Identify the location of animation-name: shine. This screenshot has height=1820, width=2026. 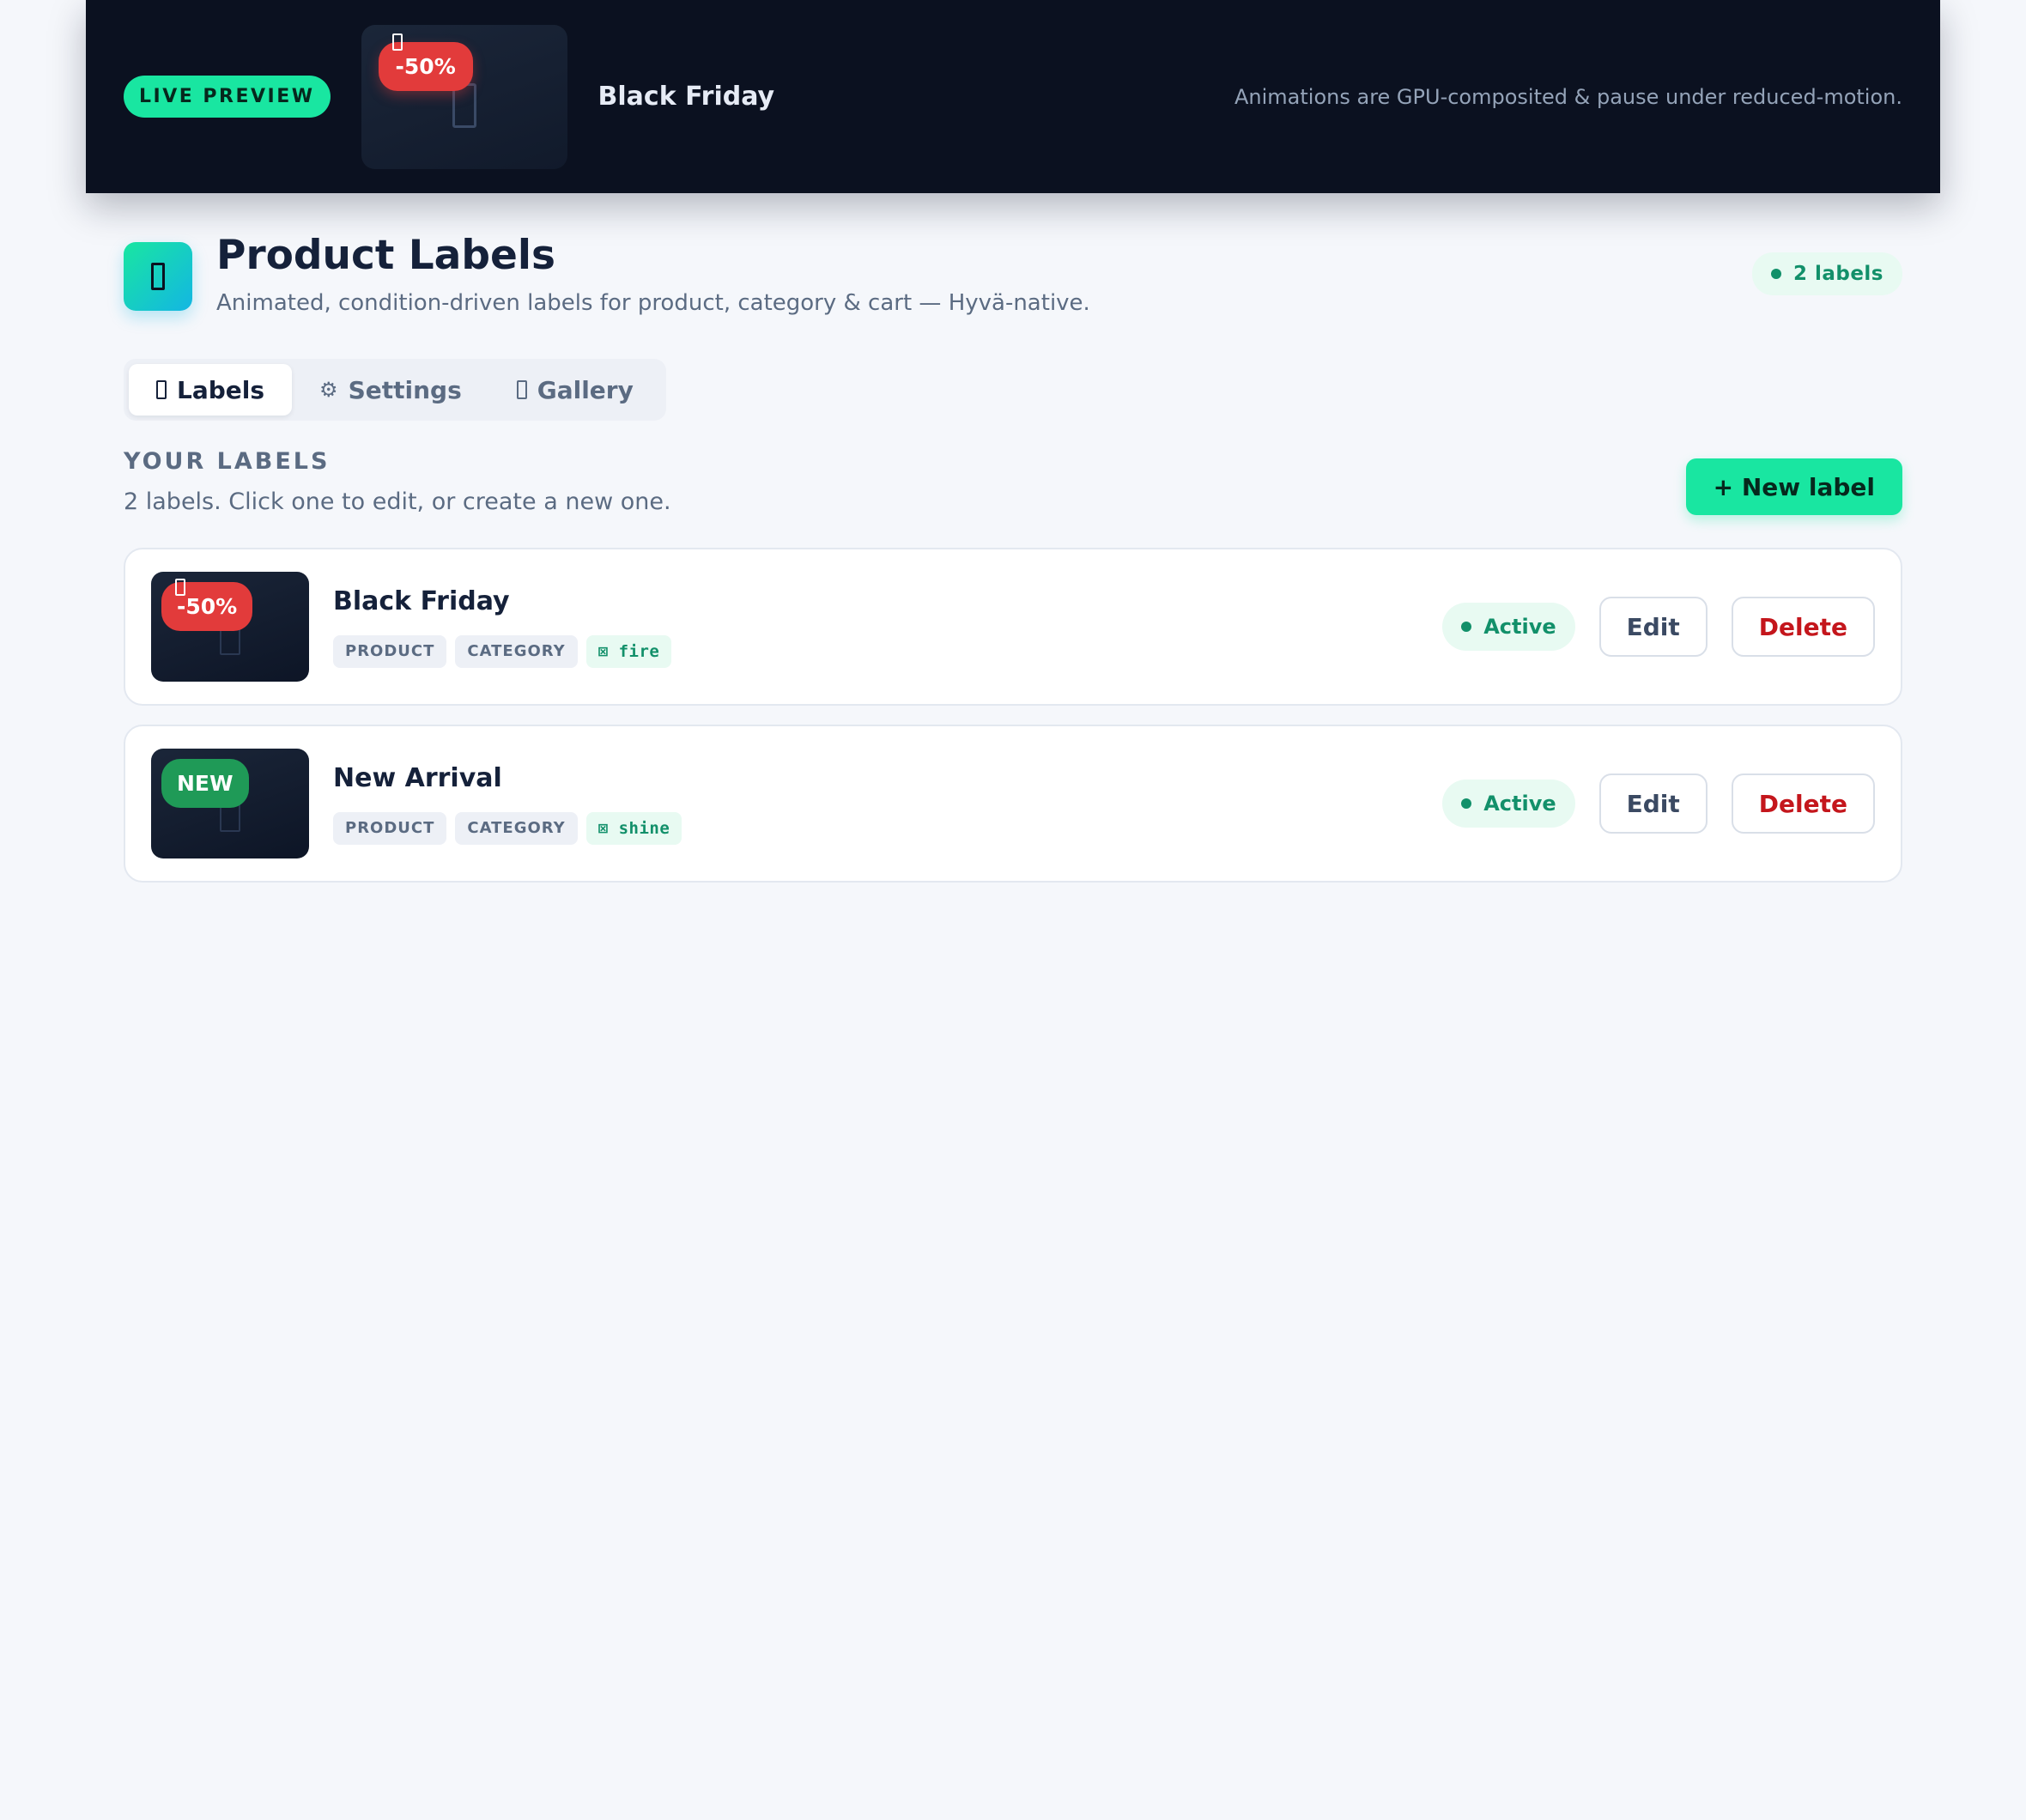
(644, 828).